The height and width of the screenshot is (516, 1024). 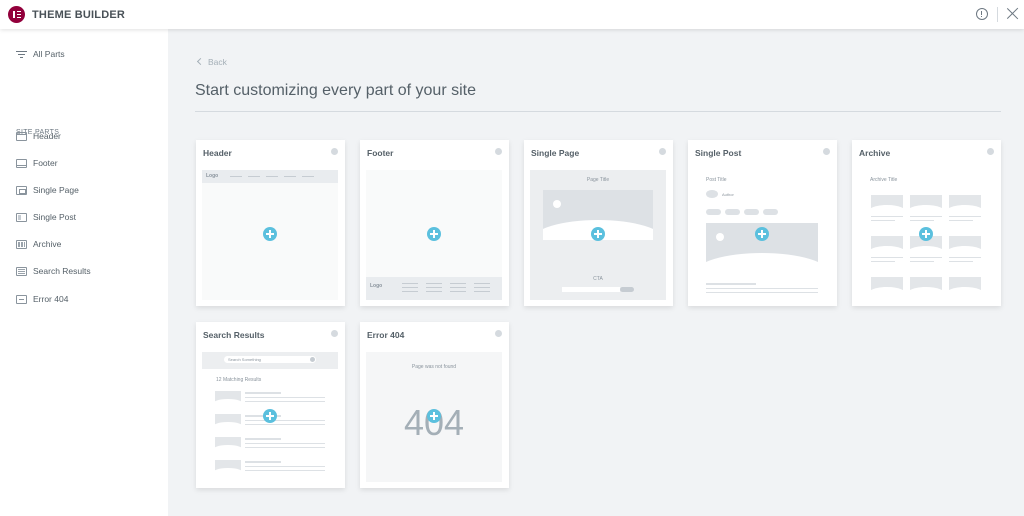 I want to click on card-thumbnail: Search Something 12 Matching Results, so click(x=270, y=417).